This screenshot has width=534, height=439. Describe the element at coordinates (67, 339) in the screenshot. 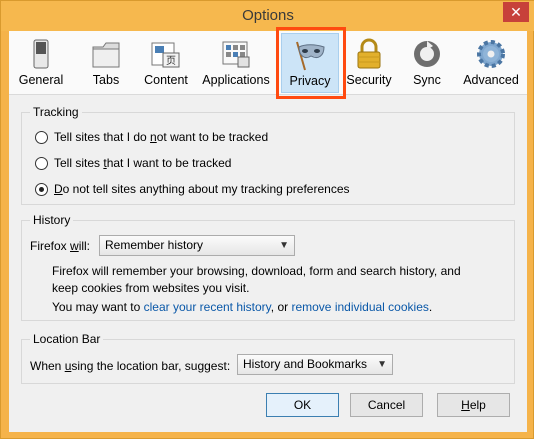

I see `location-bar-legend: Location Bar` at that location.